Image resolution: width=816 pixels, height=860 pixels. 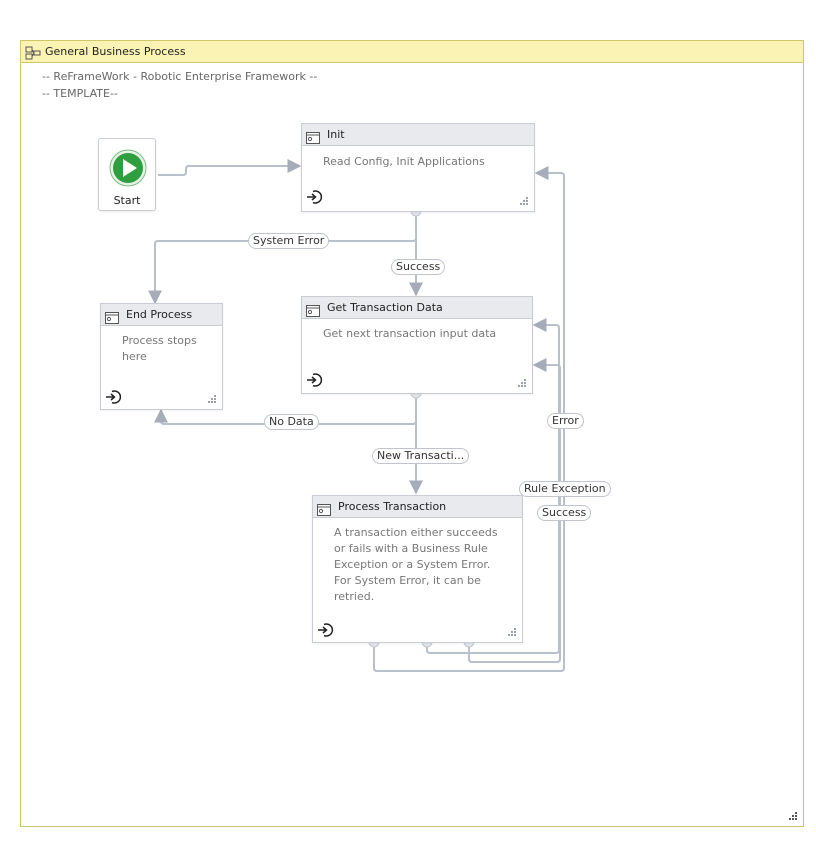 I want to click on start-label: Start, so click(x=127, y=200).